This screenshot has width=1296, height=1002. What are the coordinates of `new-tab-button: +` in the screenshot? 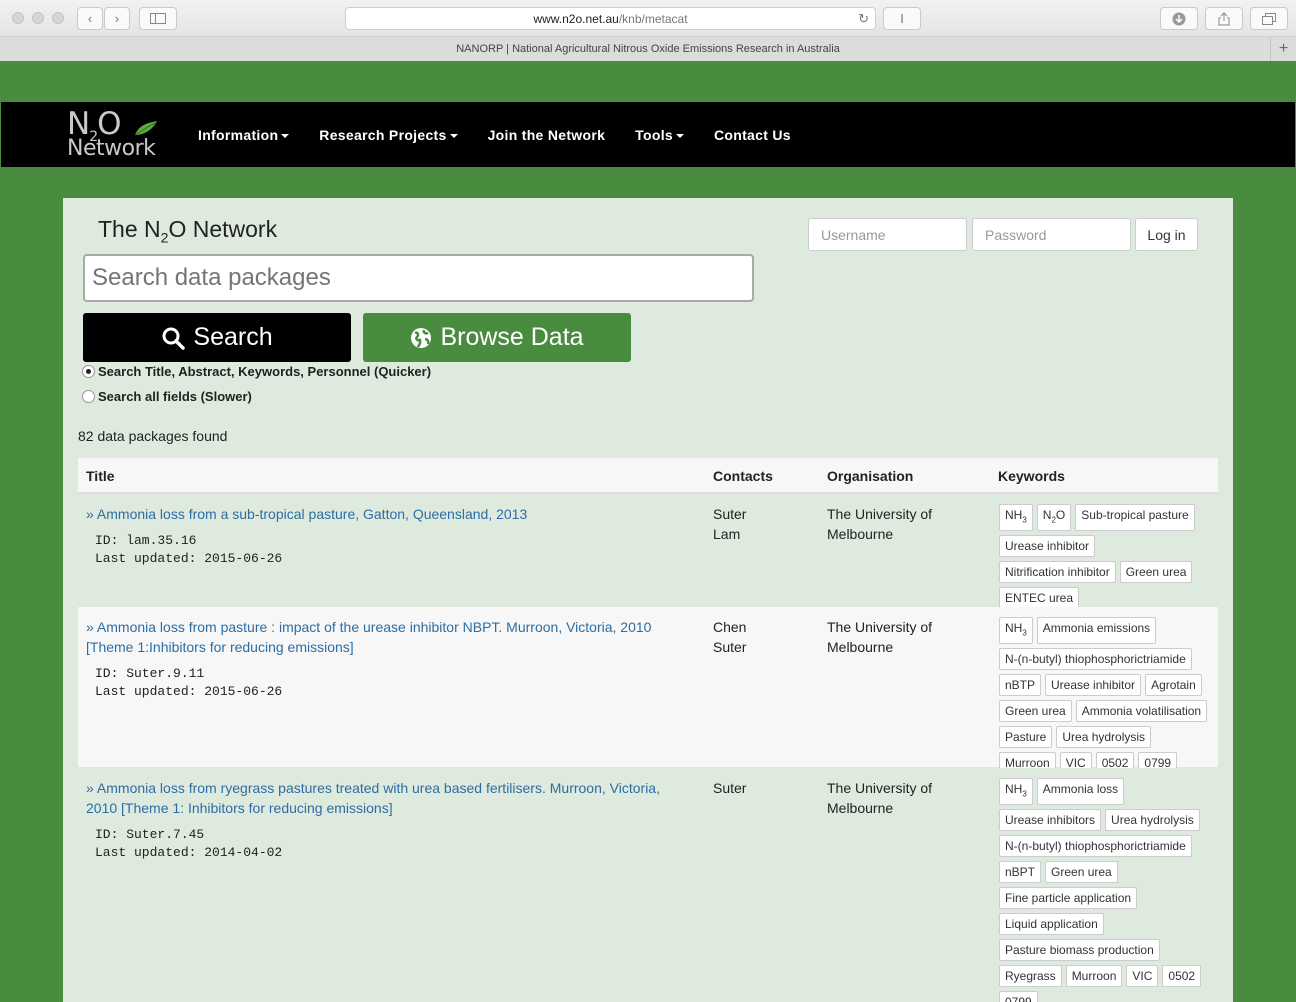 It's located at (1283, 49).